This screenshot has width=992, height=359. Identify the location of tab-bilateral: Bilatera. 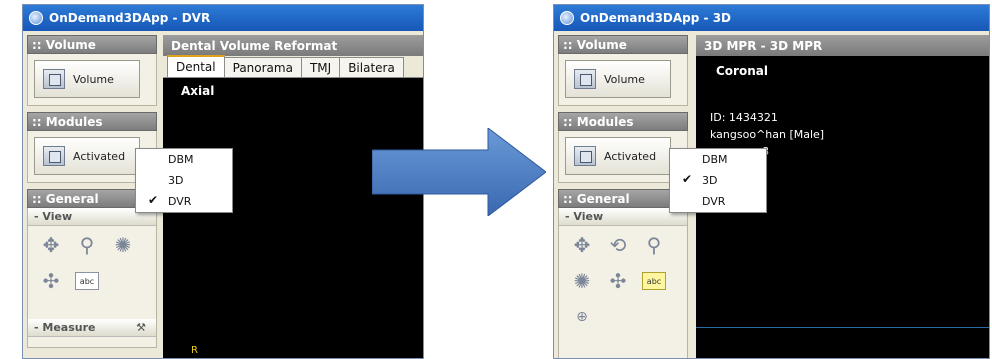
(371, 67).